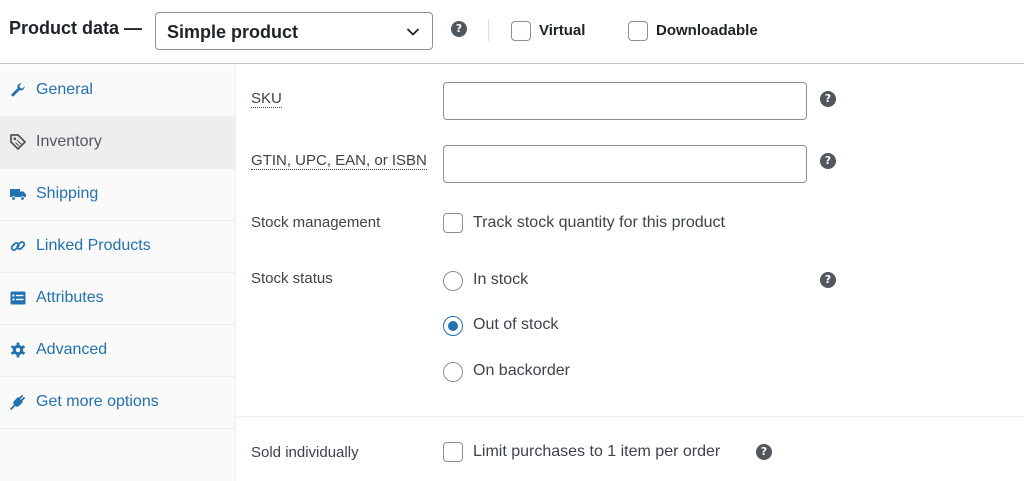 This screenshot has width=1024, height=481. What do you see at coordinates (828, 161) in the screenshot?
I see `gtin-help-icon: ?` at bounding box center [828, 161].